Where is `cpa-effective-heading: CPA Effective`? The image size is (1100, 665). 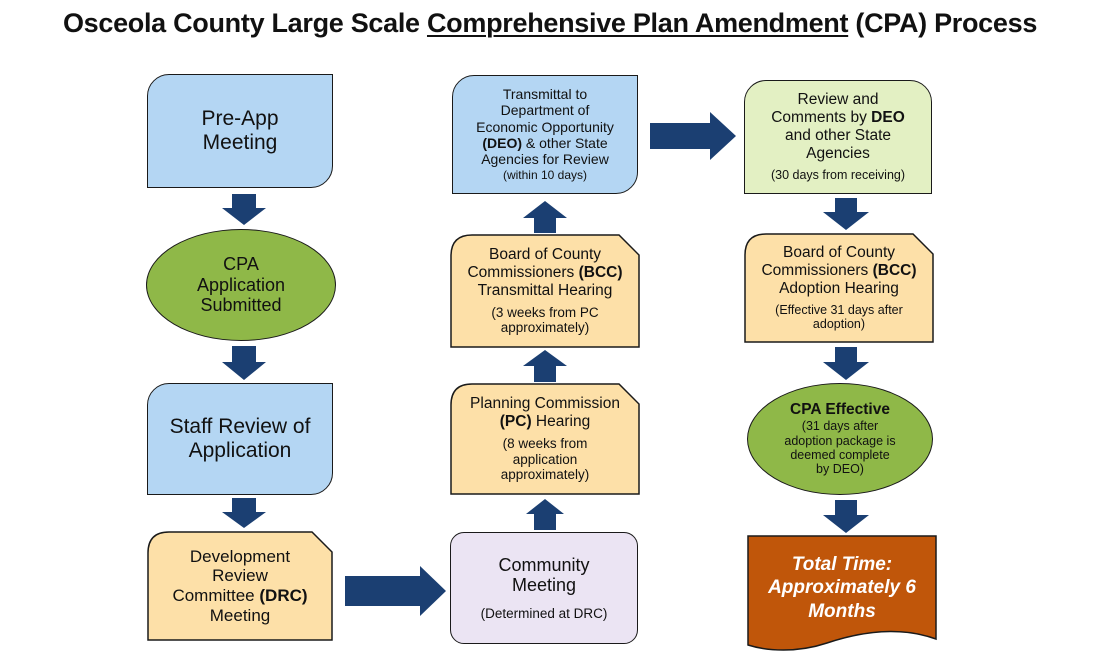
cpa-effective-heading: CPA Effective is located at coordinates (840, 410).